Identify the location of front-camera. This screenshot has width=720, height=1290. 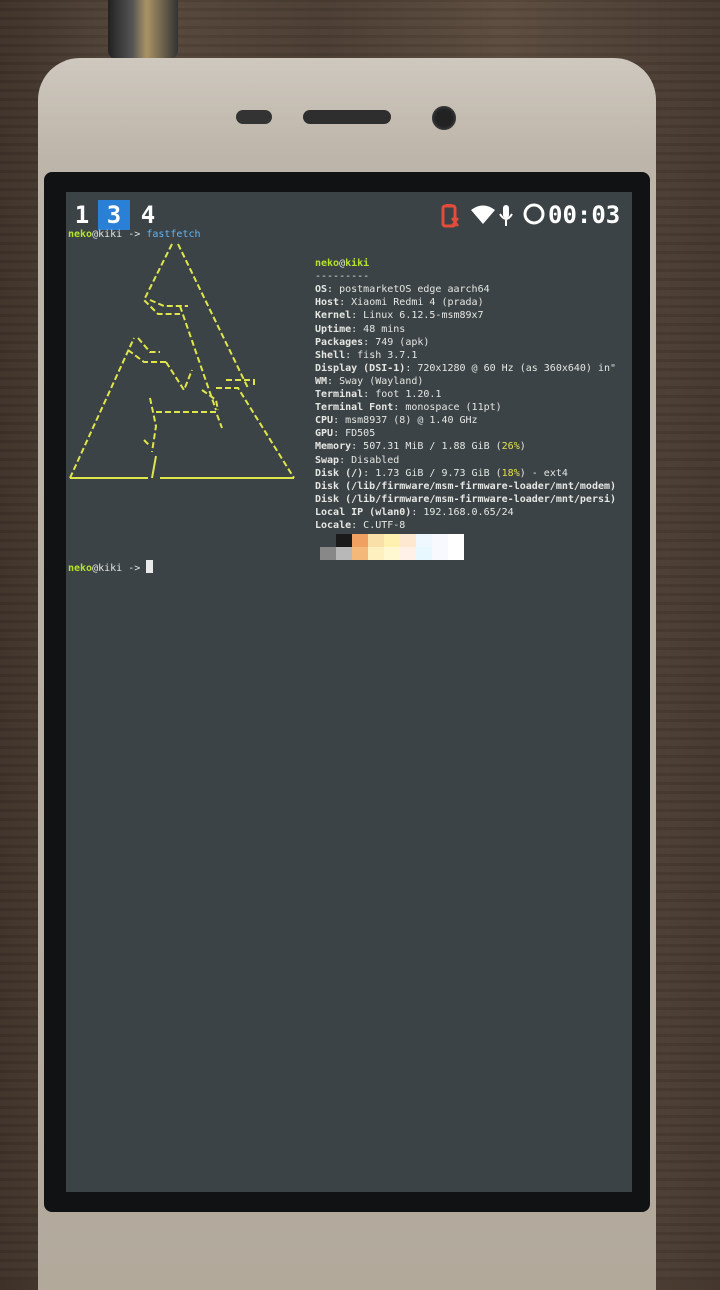
(444, 118).